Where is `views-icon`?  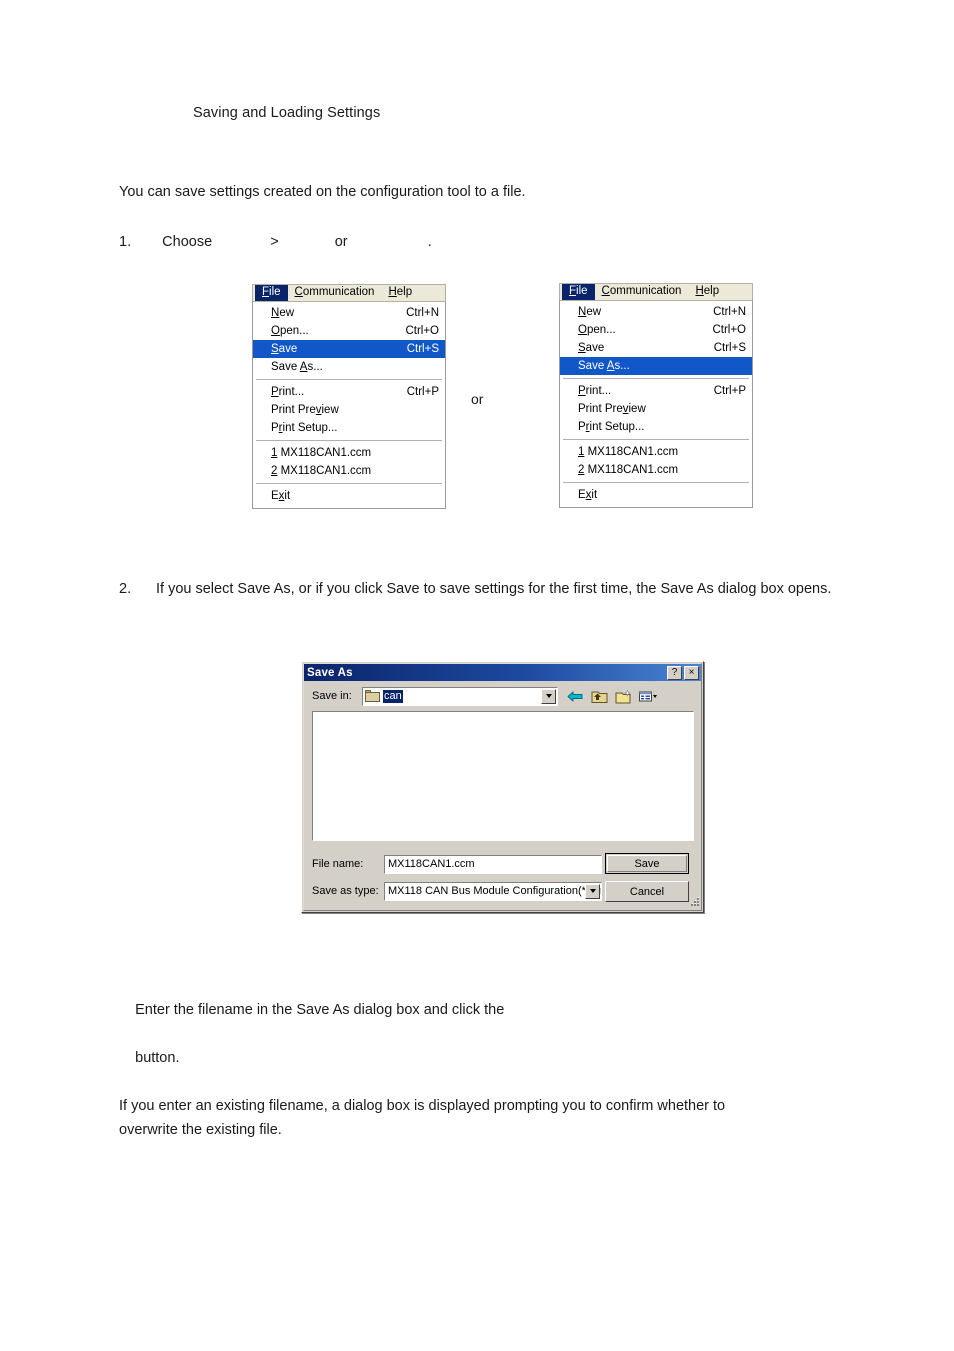
views-icon is located at coordinates (647, 696).